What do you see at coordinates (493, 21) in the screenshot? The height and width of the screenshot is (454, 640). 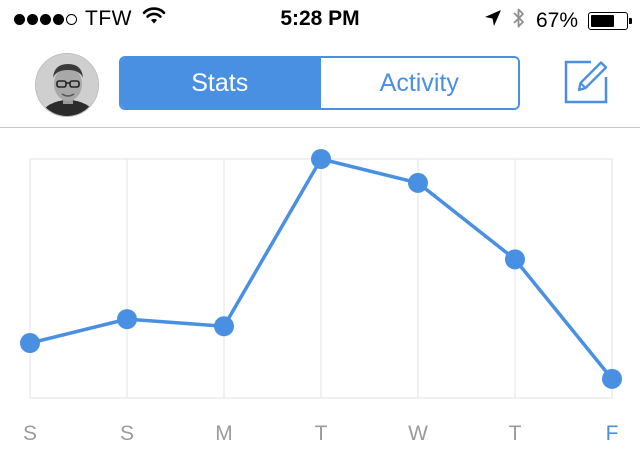 I see `location-arrow-icon` at bounding box center [493, 21].